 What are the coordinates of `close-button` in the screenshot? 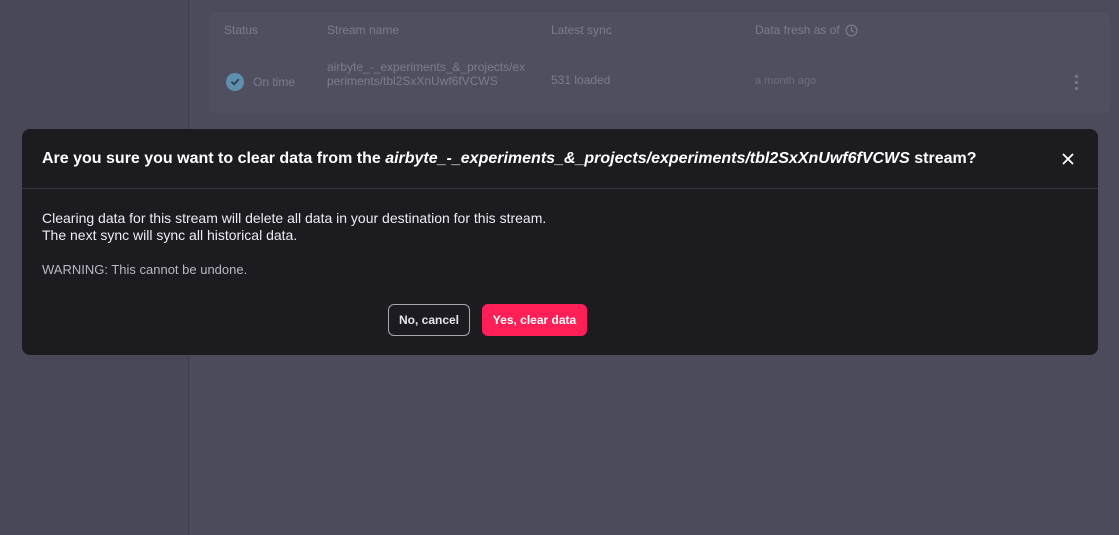 It's located at (1068, 159).